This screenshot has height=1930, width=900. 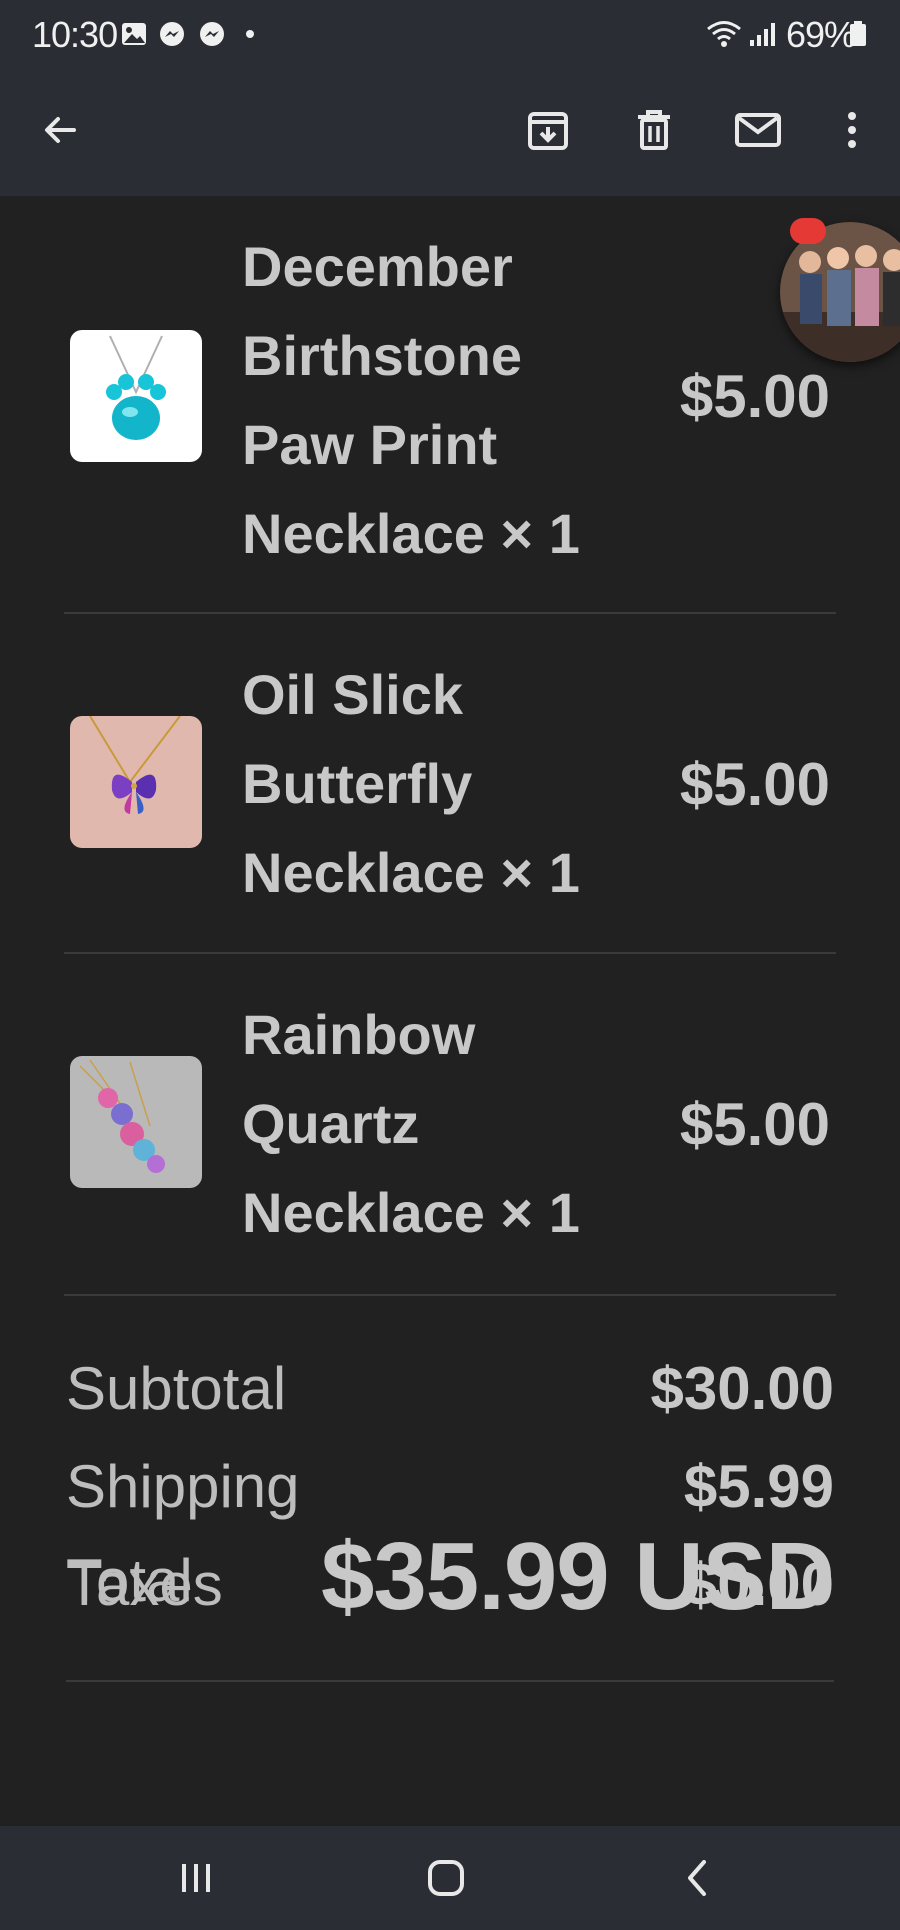 I want to click on total-value: $35.99 USD, so click(x=578, y=1576).